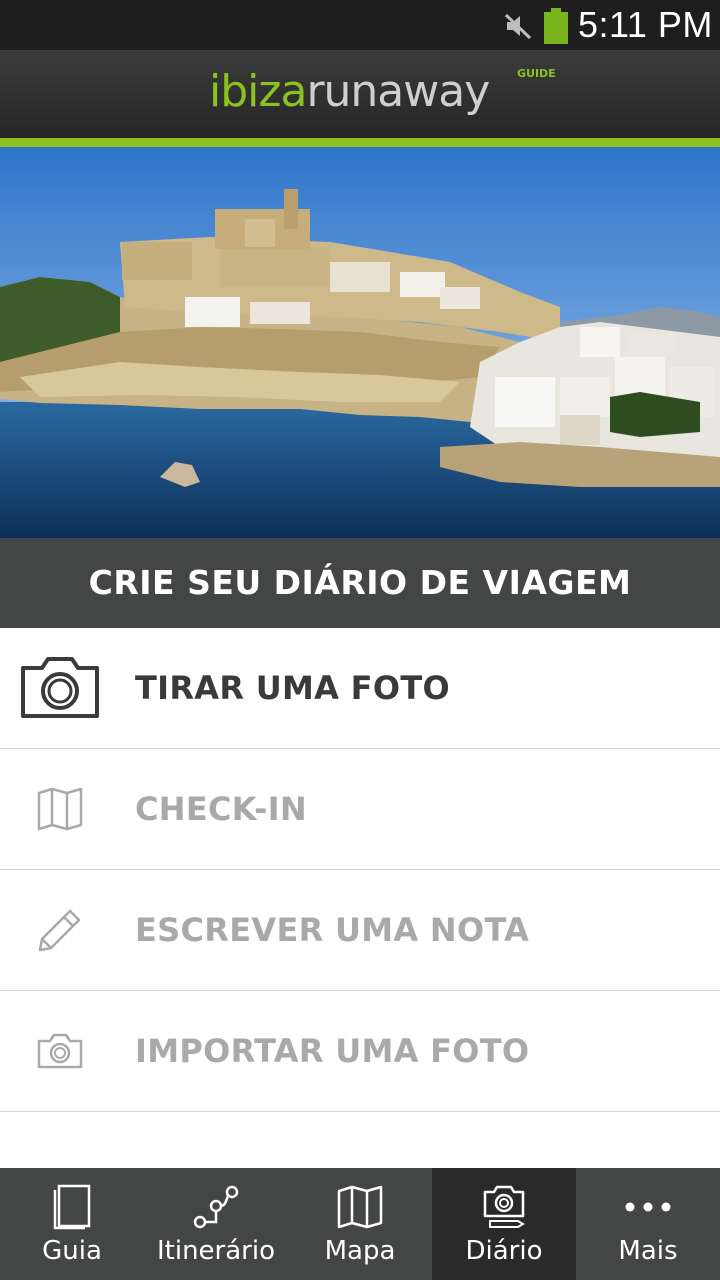  I want to click on menu-item-label: ESCREVER UMA NOTA, so click(332, 930).